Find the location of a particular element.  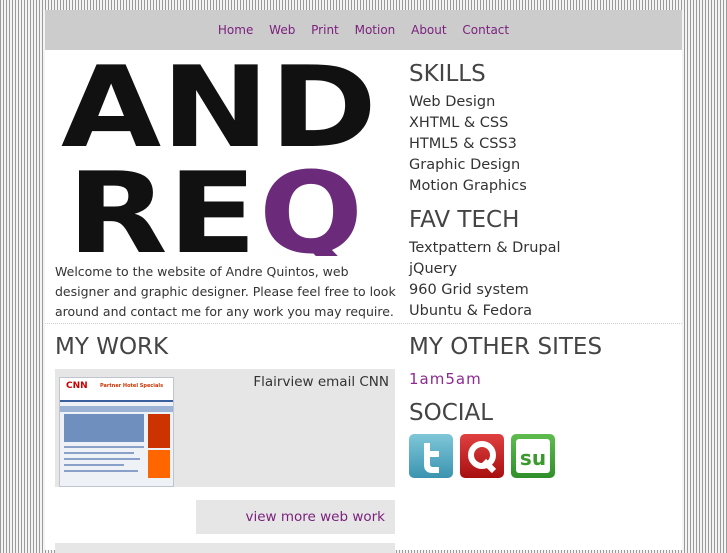

tech-item: Textpattern & Drupal is located at coordinates (485, 248).